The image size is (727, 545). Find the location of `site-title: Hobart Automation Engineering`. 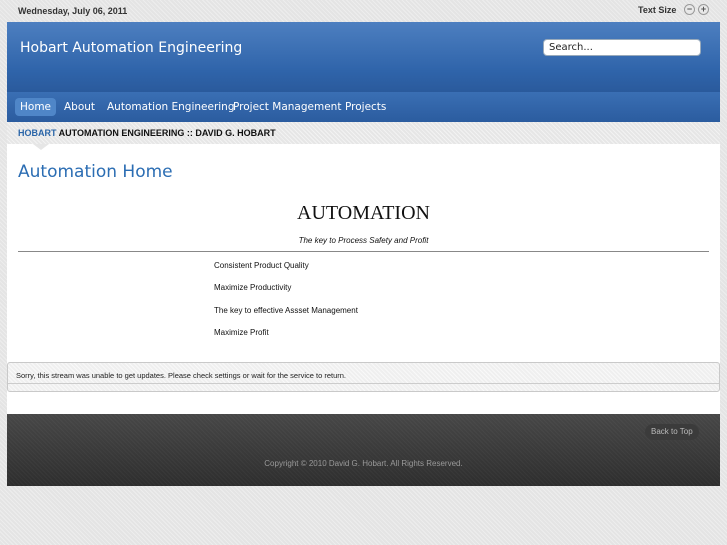

site-title: Hobart Automation Engineering is located at coordinates (131, 48).